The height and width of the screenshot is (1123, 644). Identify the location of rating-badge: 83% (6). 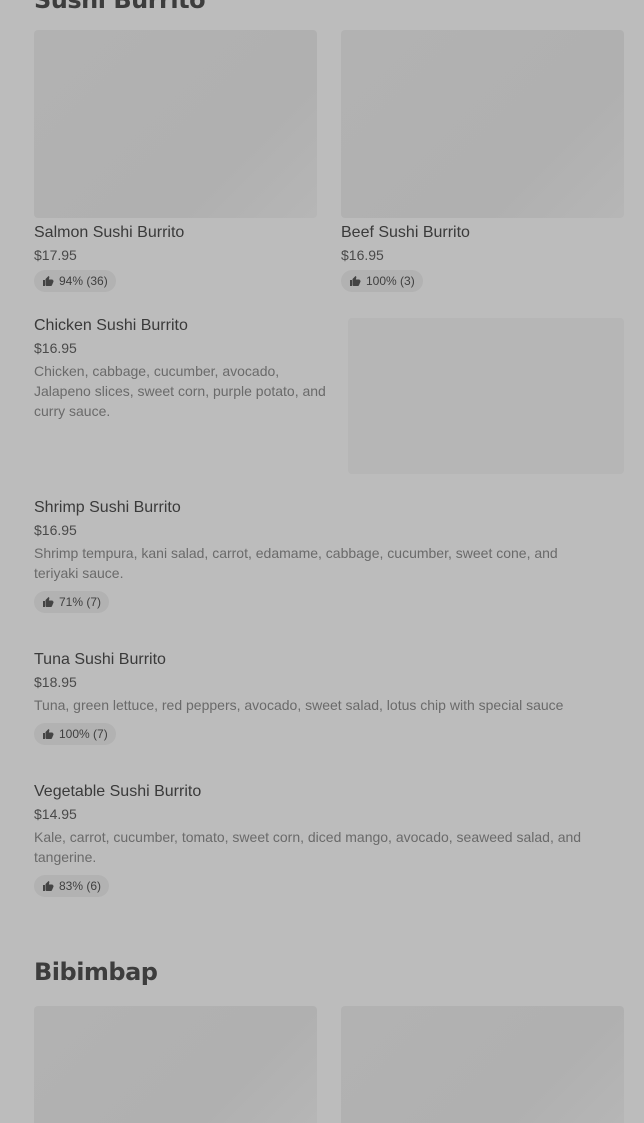
(72, 886).